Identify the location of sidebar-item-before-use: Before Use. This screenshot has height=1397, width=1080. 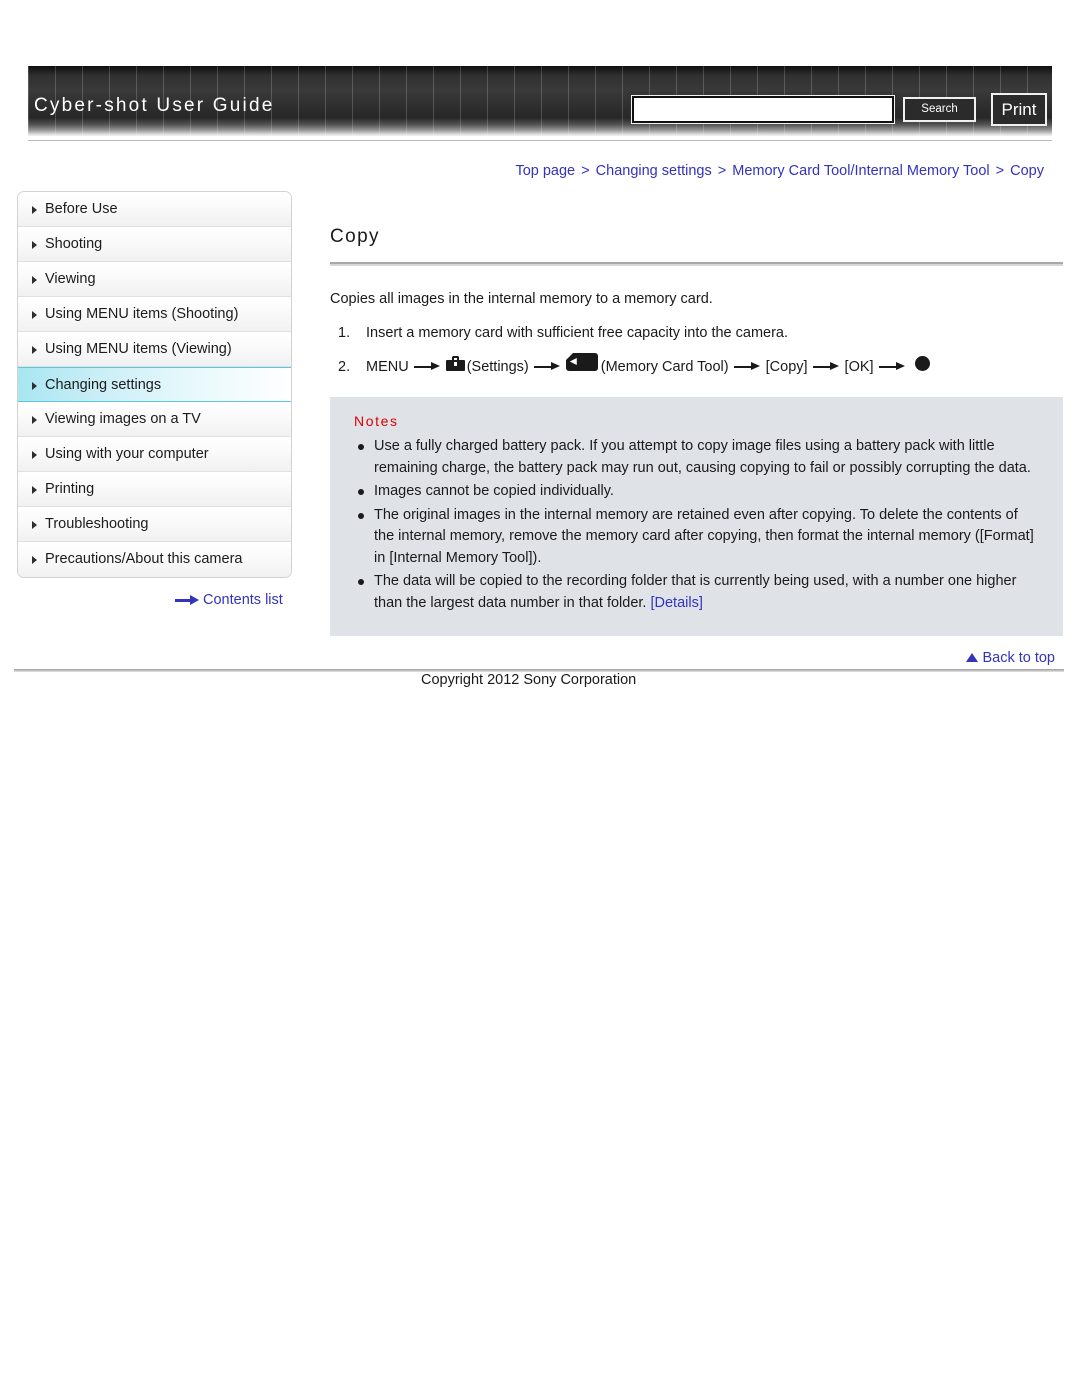
(154, 209).